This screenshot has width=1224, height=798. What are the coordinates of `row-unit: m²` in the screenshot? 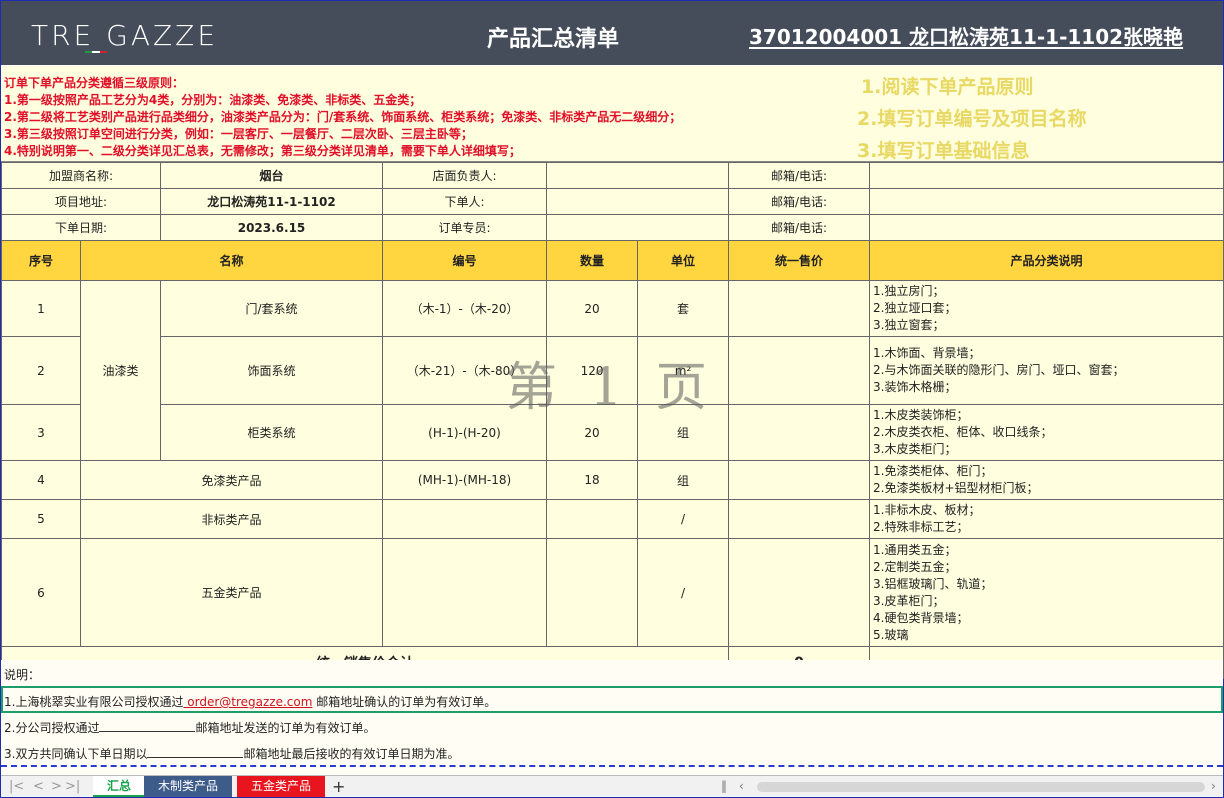 It's located at (683, 370).